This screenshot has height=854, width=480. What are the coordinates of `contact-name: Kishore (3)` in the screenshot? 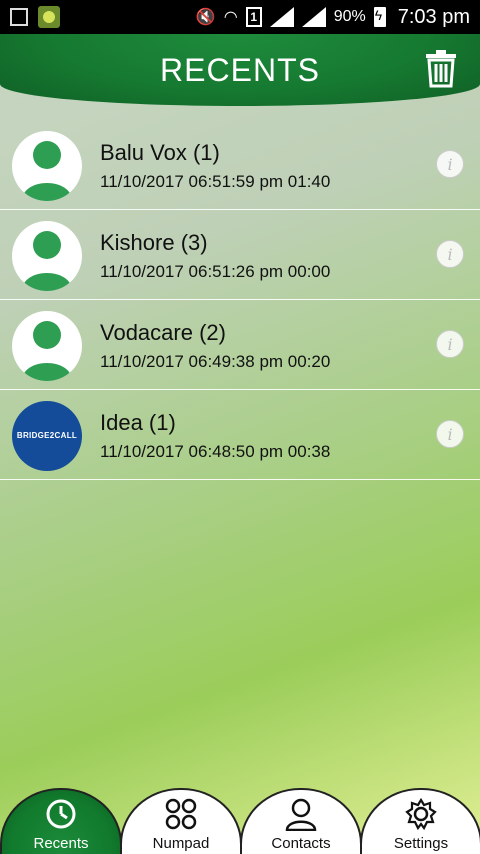 It's located at (154, 242).